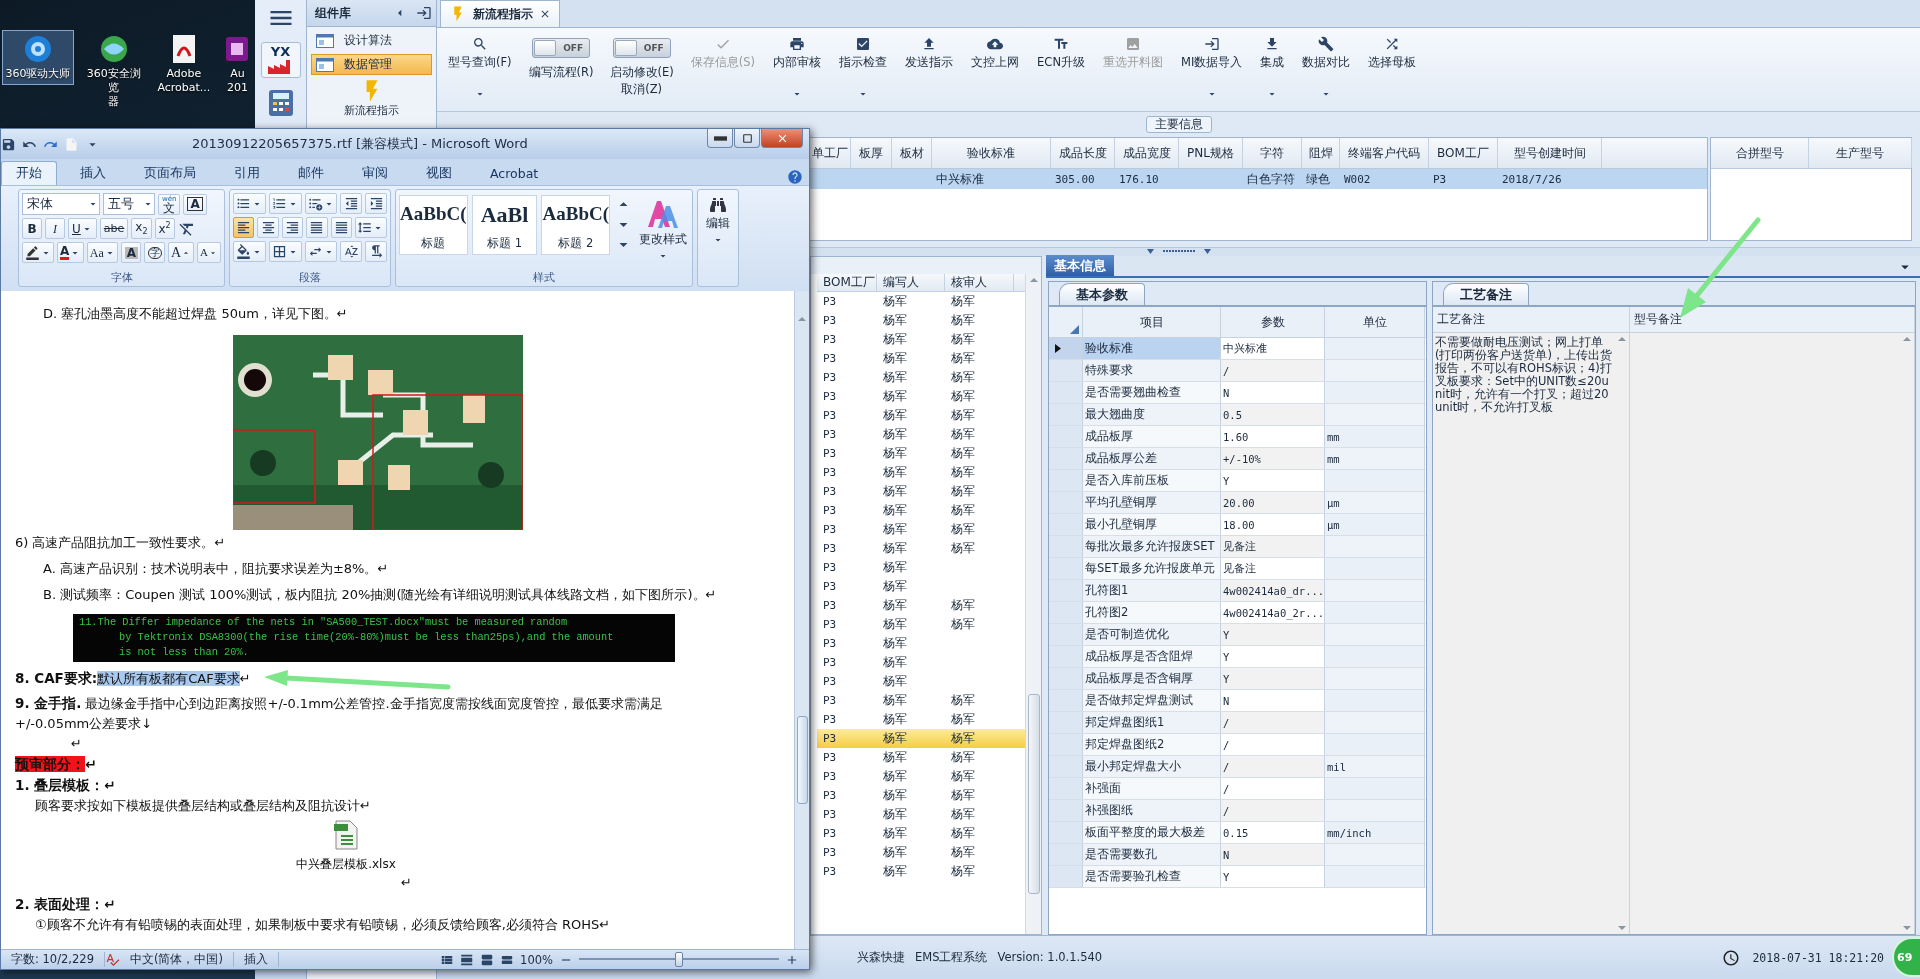 Image resolution: width=1920 pixels, height=979 pixels. What do you see at coordinates (1178, 252) in the screenshot?
I see `splitter-grip-icon` at bounding box center [1178, 252].